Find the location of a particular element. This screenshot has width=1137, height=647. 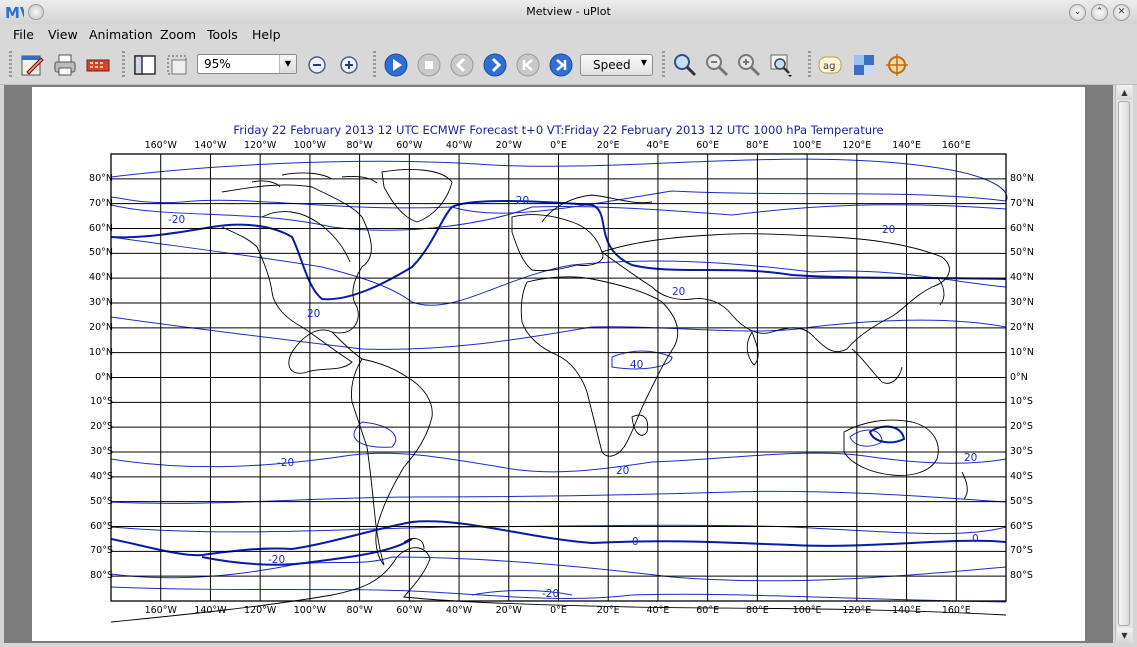

zoom-in-icon is located at coordinates (349, 65).